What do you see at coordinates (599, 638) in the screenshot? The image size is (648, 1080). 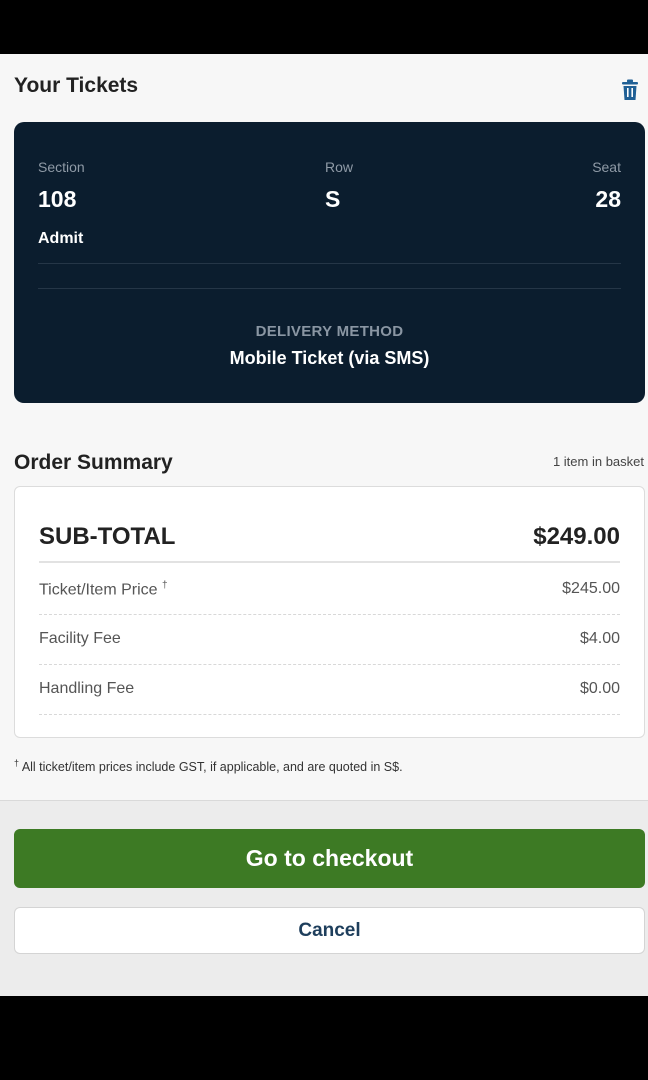 I see `facility-fee-value: $4.00` at bounding box center [599, 638].